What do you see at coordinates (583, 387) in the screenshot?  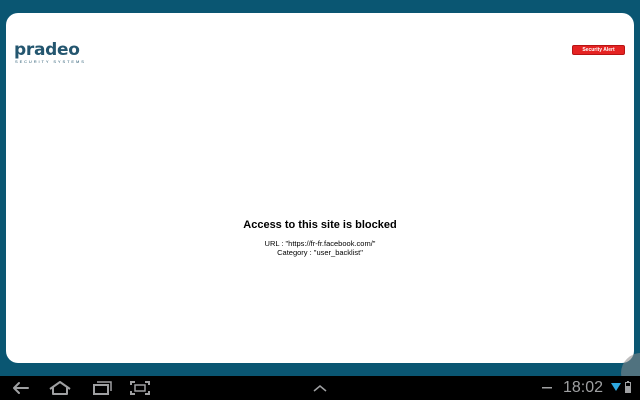 I see `clock: 18:02` at bounding box center [583, 387].